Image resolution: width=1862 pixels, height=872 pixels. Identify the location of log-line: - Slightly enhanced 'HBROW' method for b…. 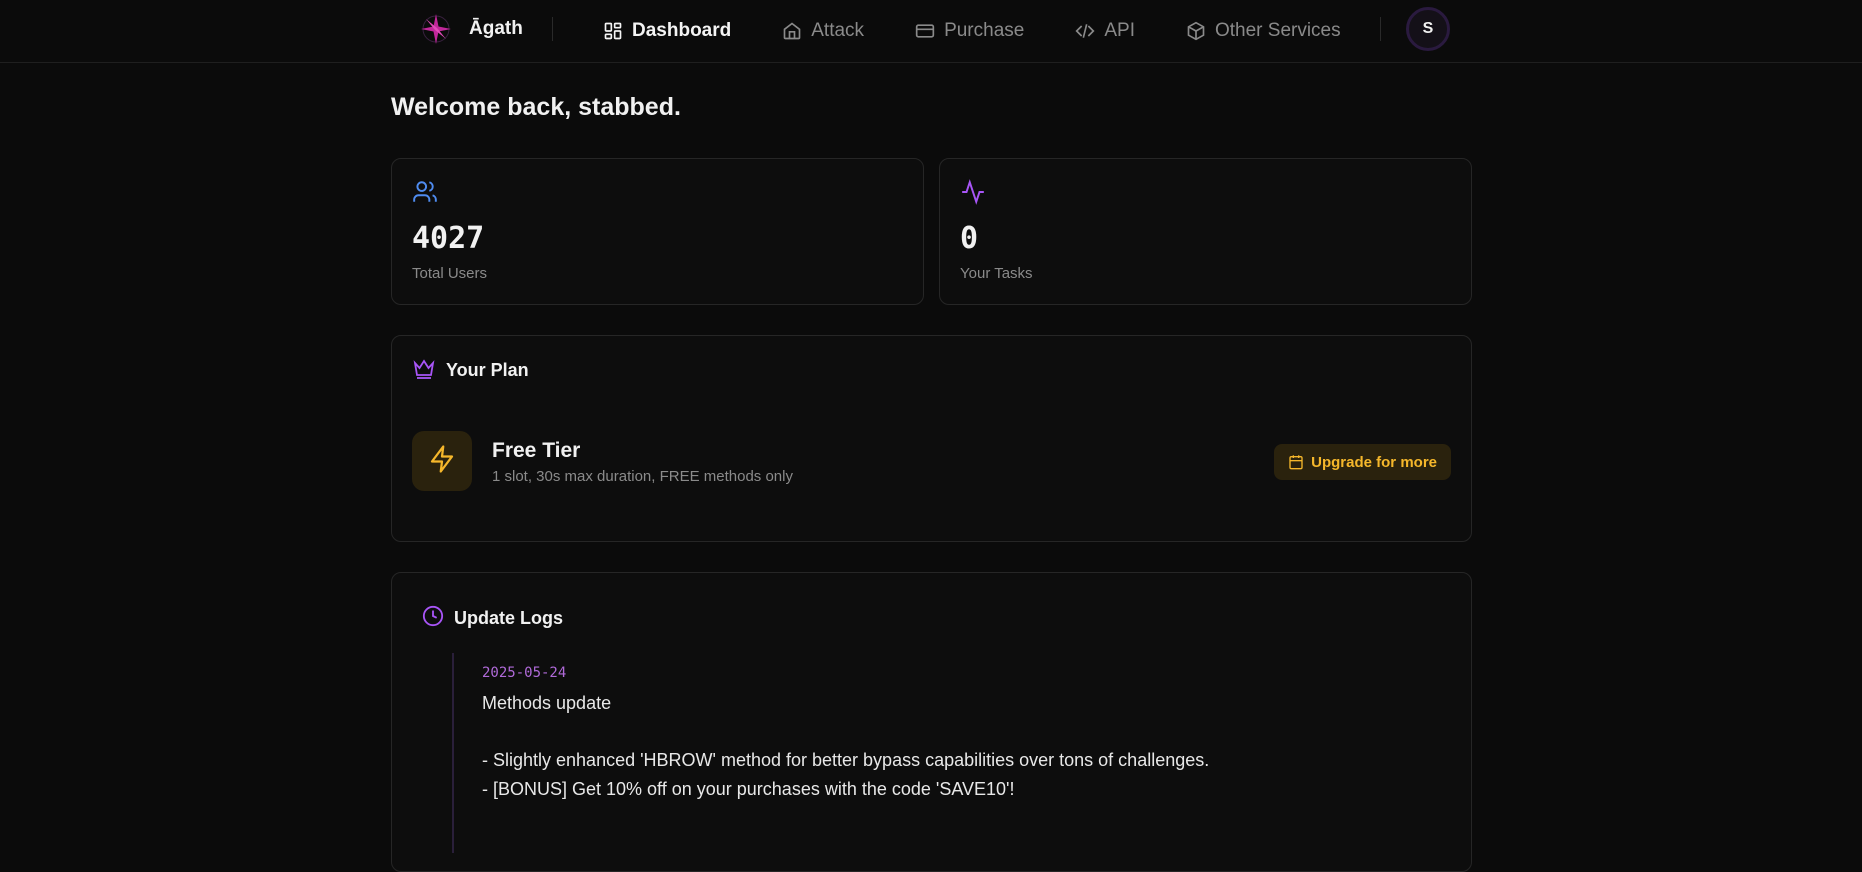
(846, 760).